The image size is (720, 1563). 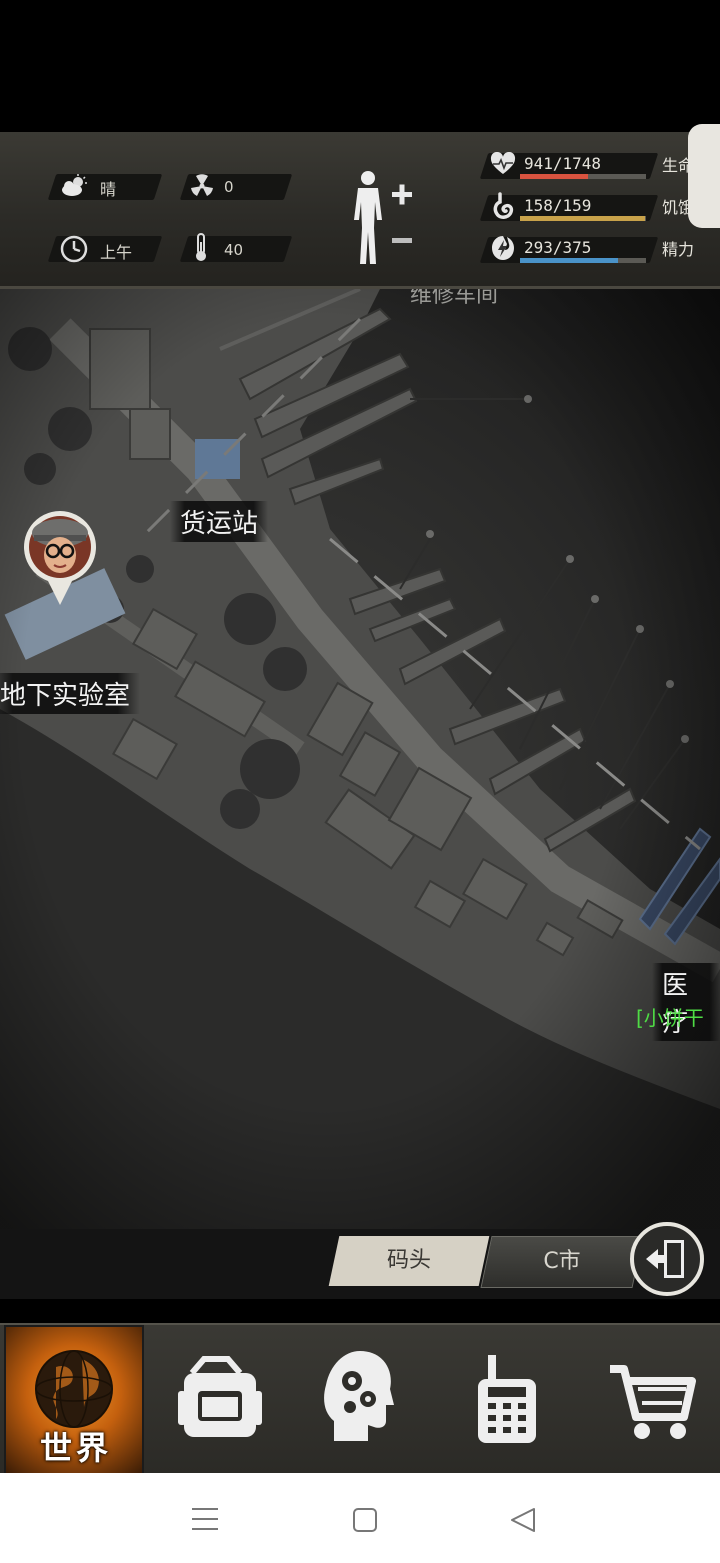 What do you see at coordinates (554, 176) in the screenshot?
I see `health-bar-fill` at bounding box center [554, 176].